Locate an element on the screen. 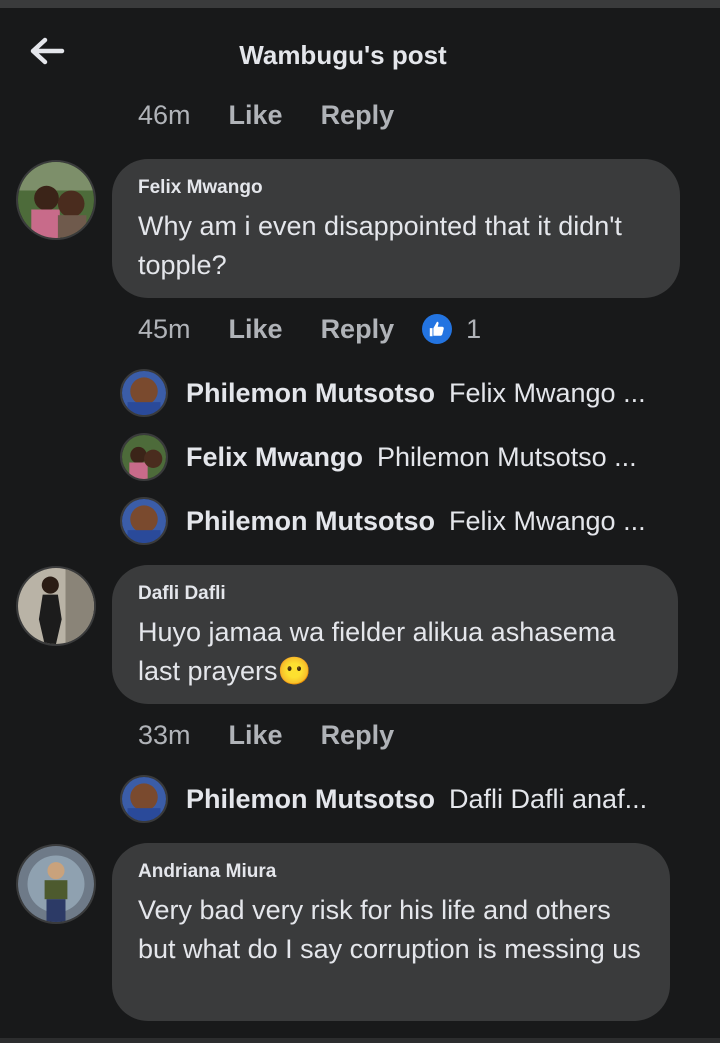 This screenshot has width=720, height=1043. header: Wambugu's post is located at coordinates (360, 48).